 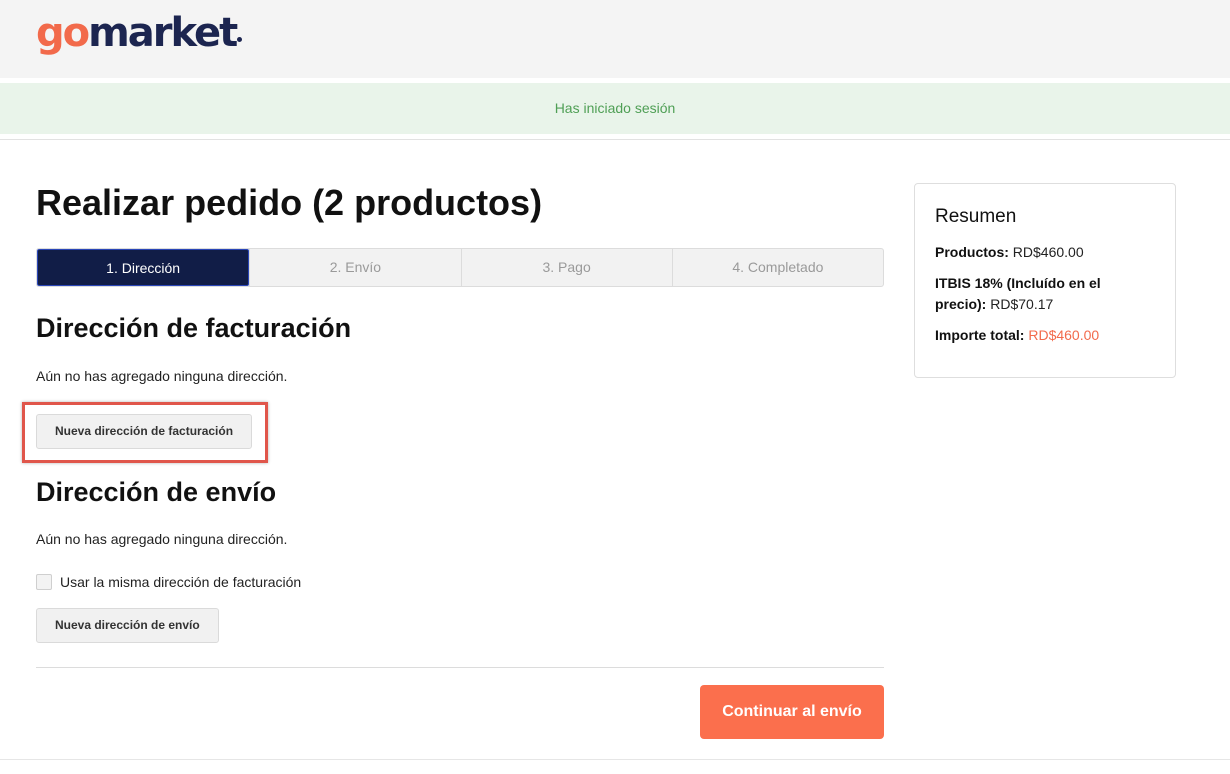 What do you see at coordinates (127, 625) in the screenshot?
I see `new-shipping-address-button: Nueva dirección de envío` at bounding box center [127, 625].